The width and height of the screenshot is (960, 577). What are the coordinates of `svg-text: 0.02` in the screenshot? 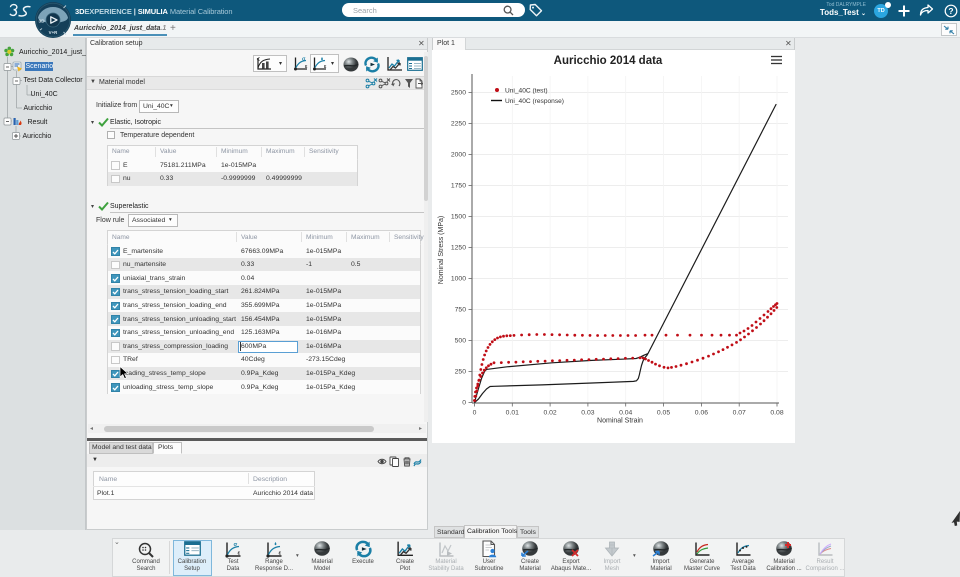 It's located at (549, 413).